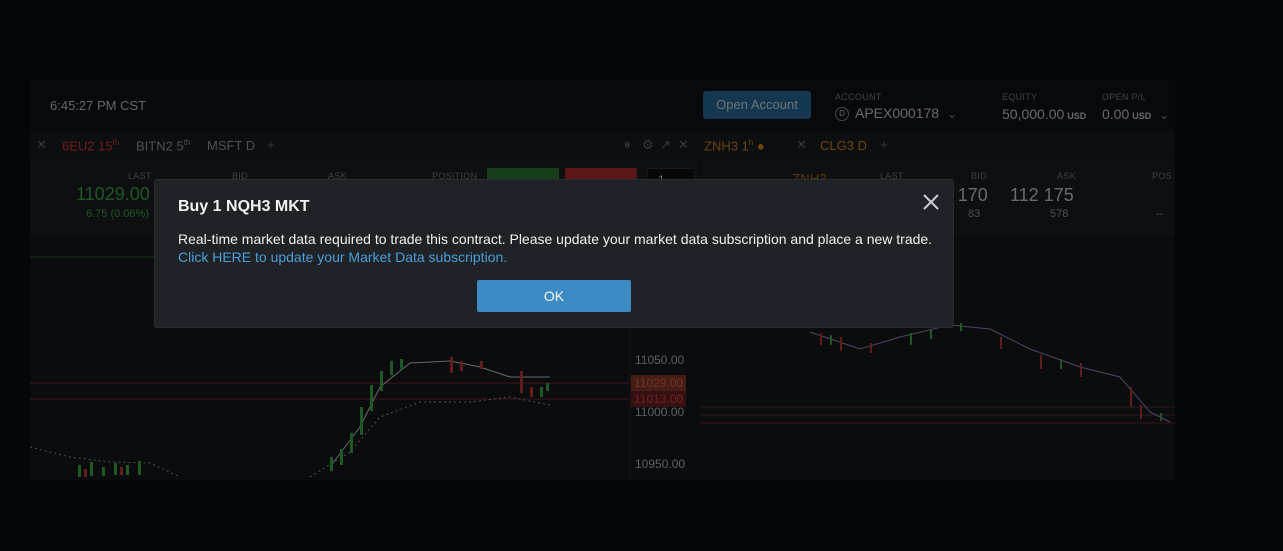 This screenshot has height=551, width=1283. What do you see at coordinates (244, 206) in the screenshot?
I see `dialog-title: Buy 1 NQH3 MKT` at bounding box center [244, 206].